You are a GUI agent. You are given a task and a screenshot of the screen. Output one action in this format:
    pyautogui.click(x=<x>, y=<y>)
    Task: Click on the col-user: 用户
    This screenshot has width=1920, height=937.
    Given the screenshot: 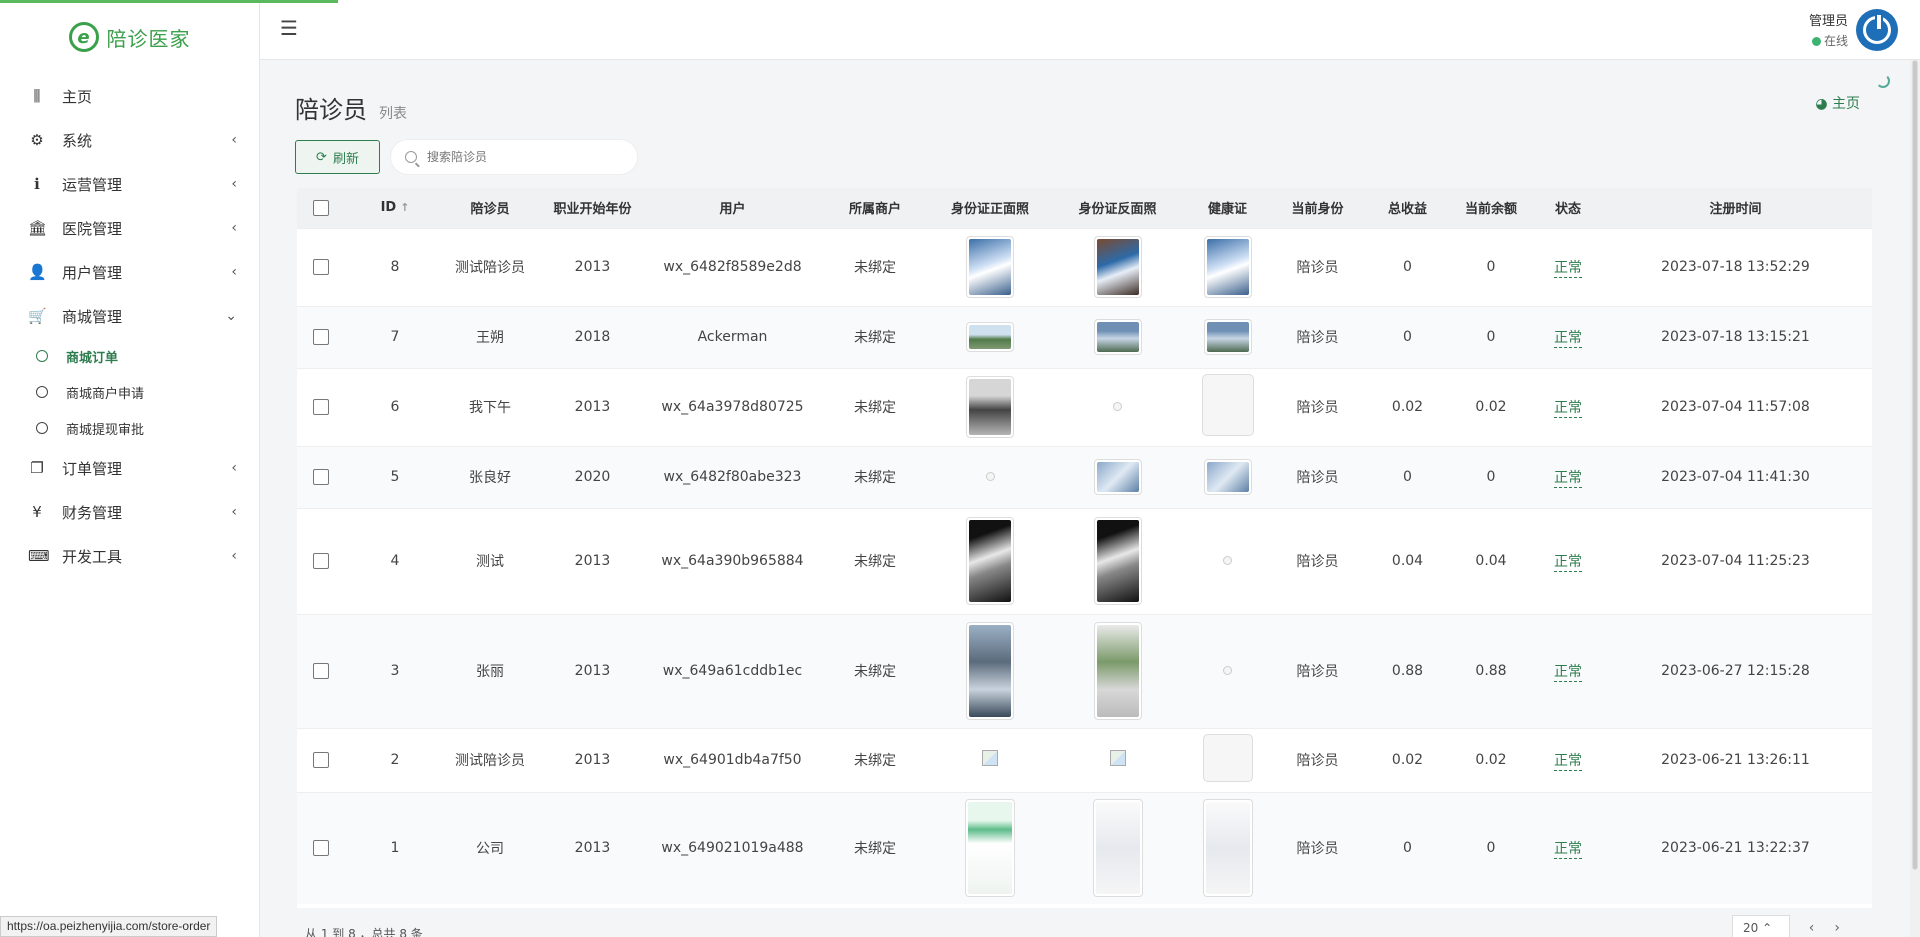 What is the action you would take?
    pyautogui.click(x=732, y=210)
    